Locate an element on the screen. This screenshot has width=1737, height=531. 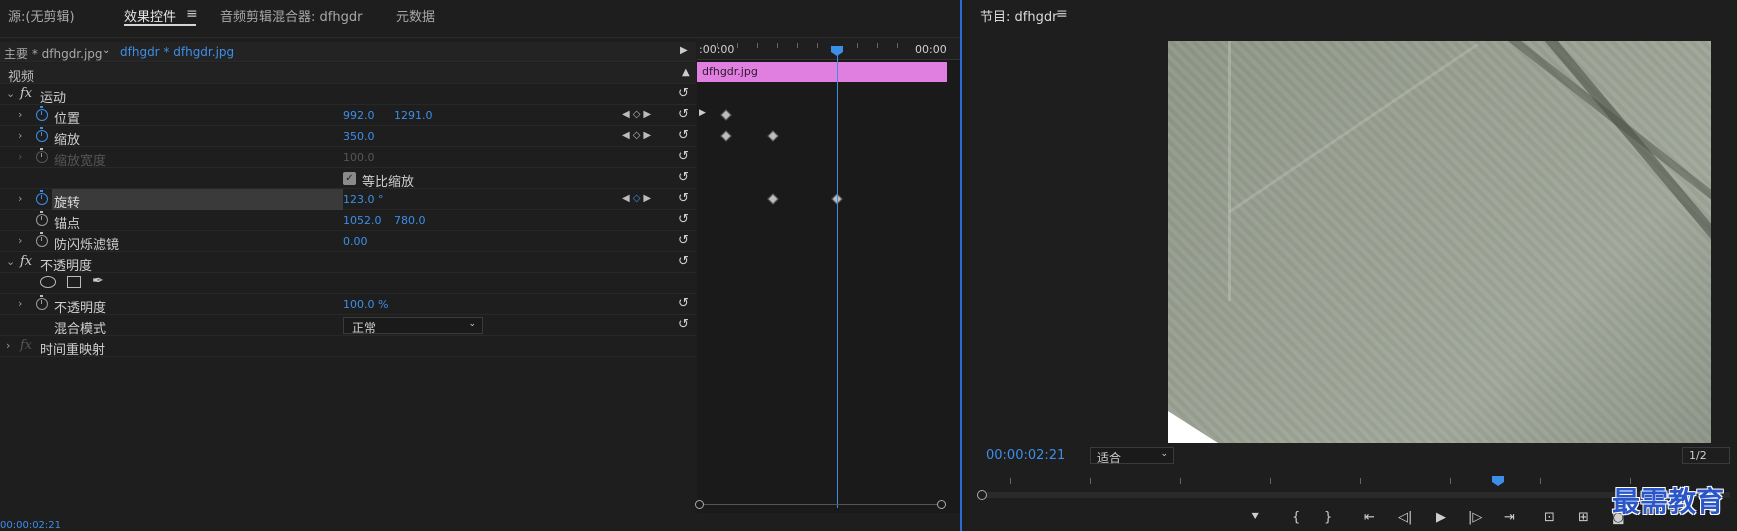
tab-audio-mixer: 音频剪辑混合器: dfhgdr is located at coordinates (291, 15).